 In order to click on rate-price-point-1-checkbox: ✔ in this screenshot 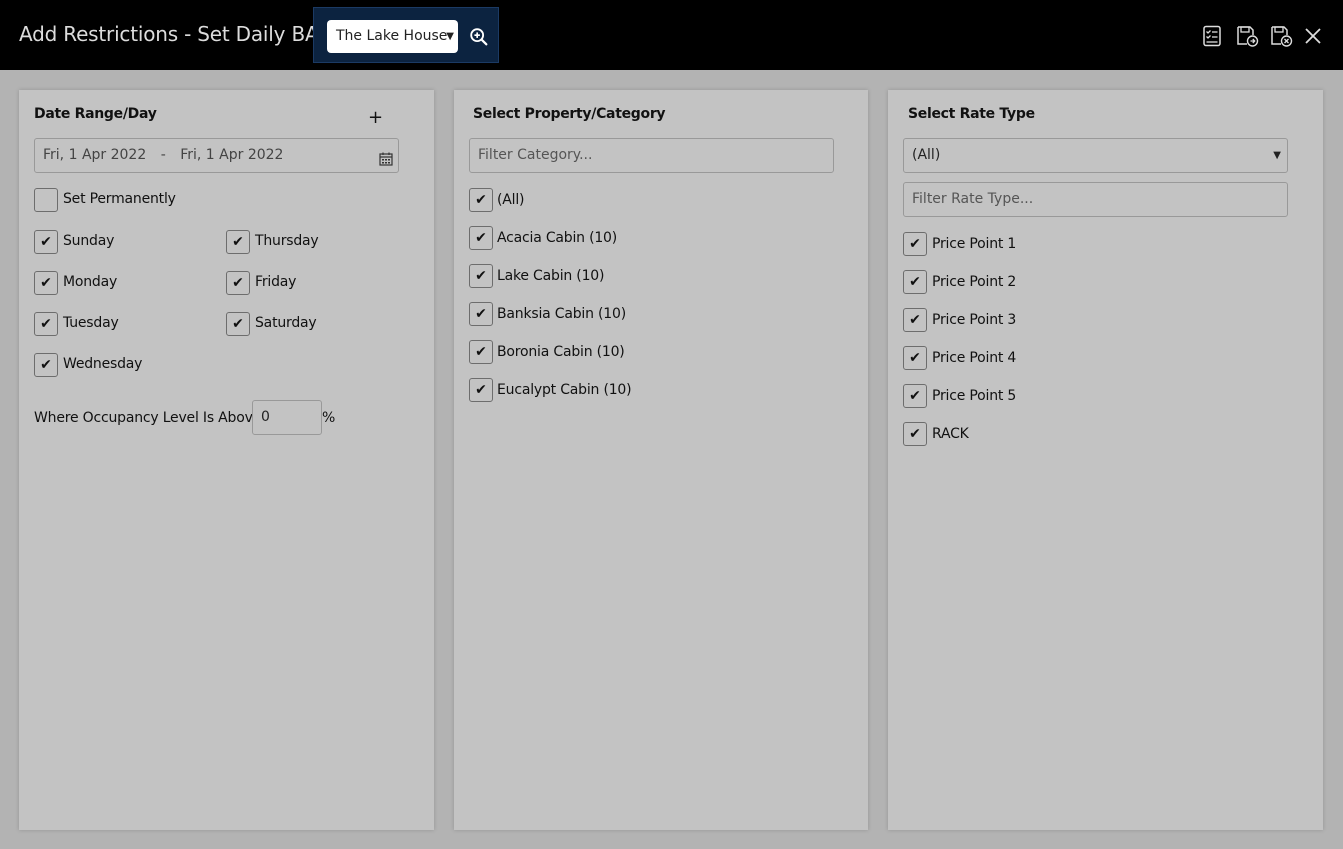, I will do `click(915, 244)`.